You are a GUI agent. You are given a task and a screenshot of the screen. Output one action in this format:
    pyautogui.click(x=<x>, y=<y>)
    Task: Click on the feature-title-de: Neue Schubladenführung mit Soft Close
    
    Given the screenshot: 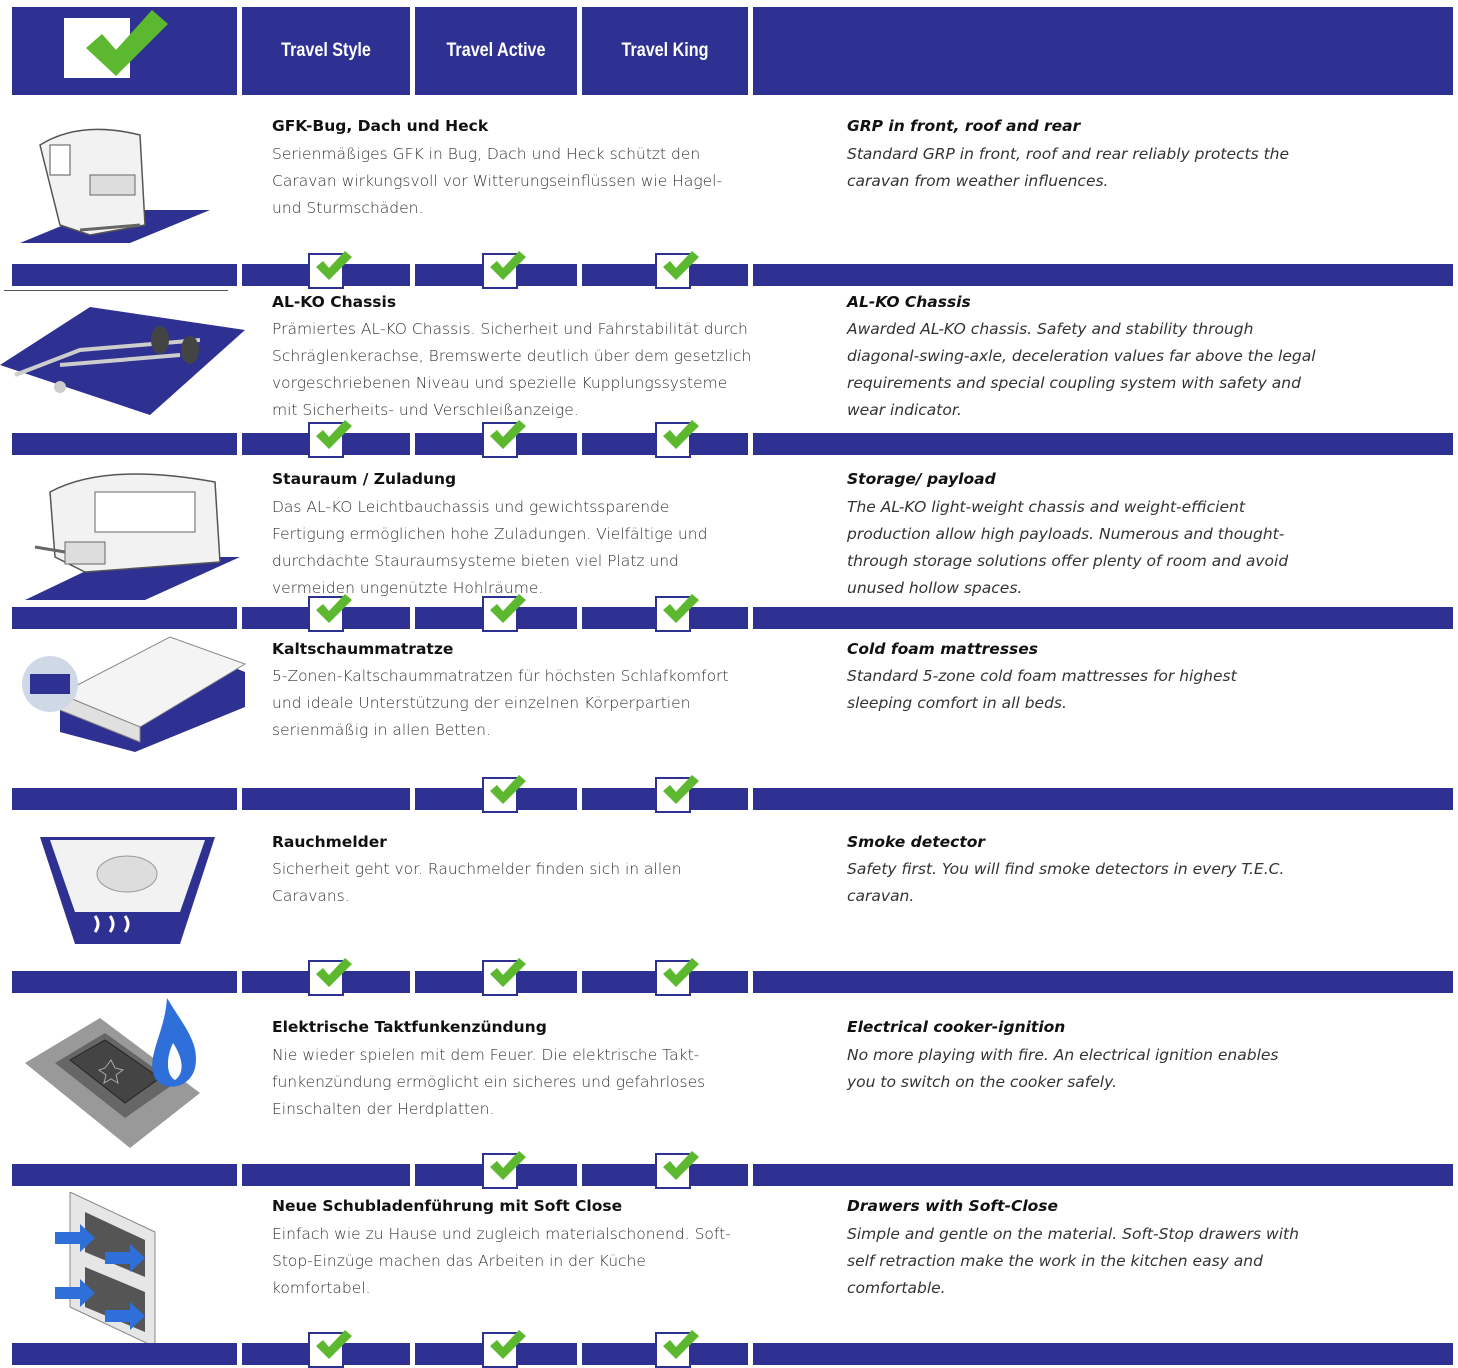 What is the action you would take?
    pyautogui.click(x=447, y=1206)
    